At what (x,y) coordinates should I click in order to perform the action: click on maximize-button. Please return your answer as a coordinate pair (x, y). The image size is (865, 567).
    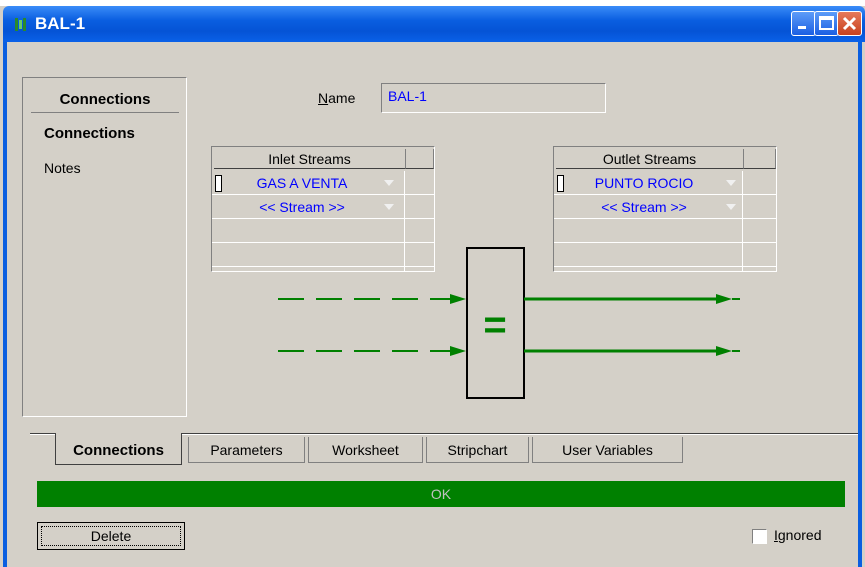
    Looking at the image, I should click on (826, 23).